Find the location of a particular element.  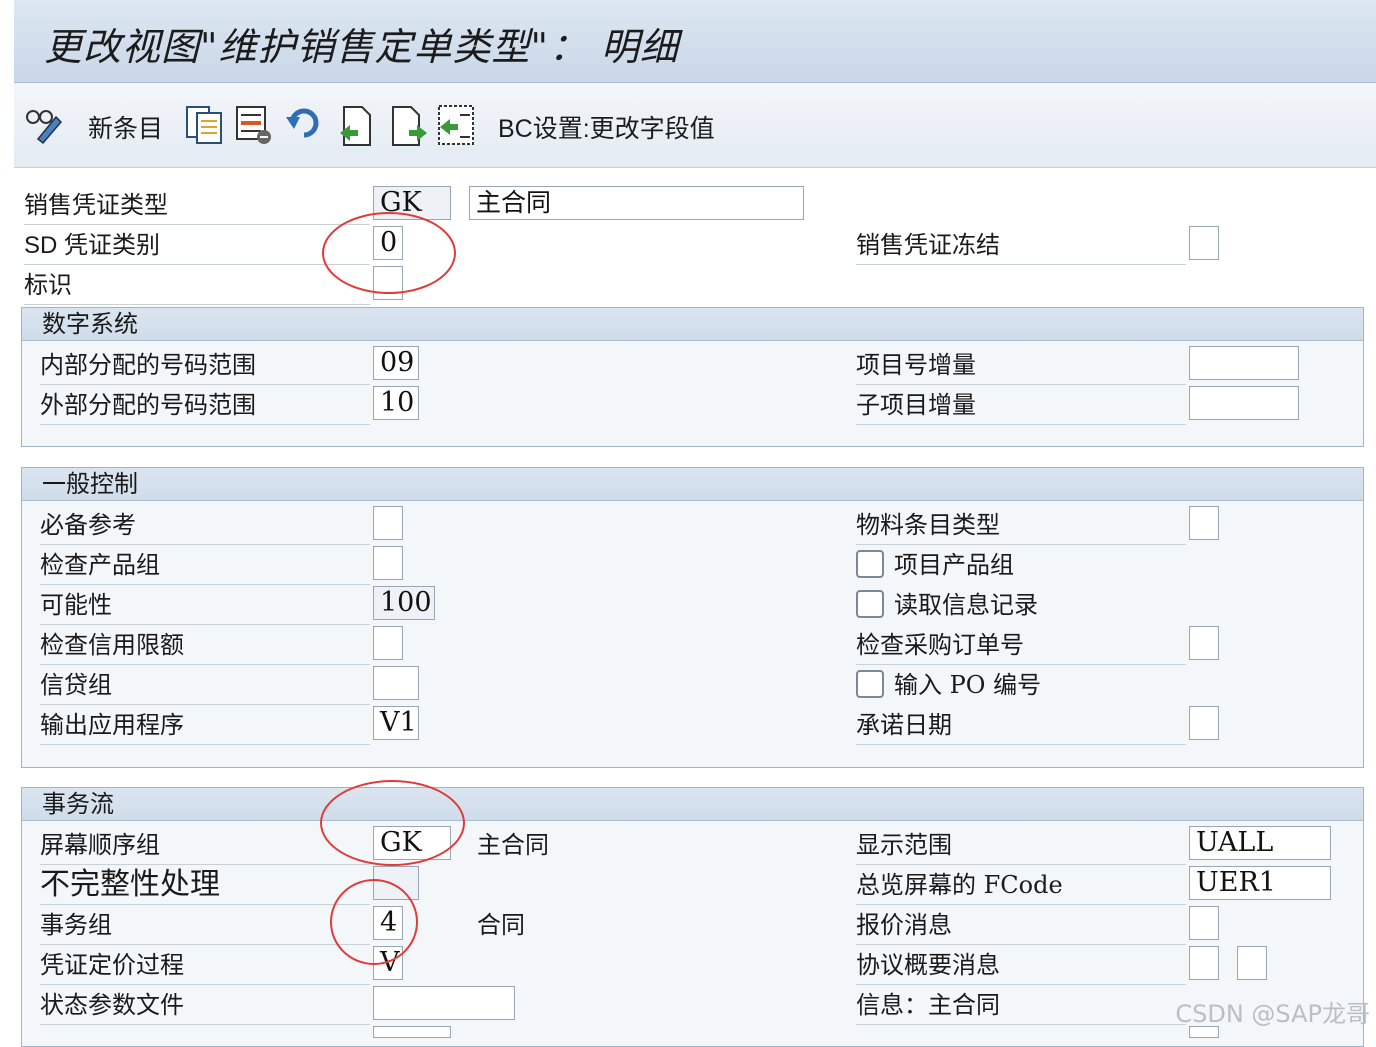

check-credit-limit-field is located at coordinates (388, 643).